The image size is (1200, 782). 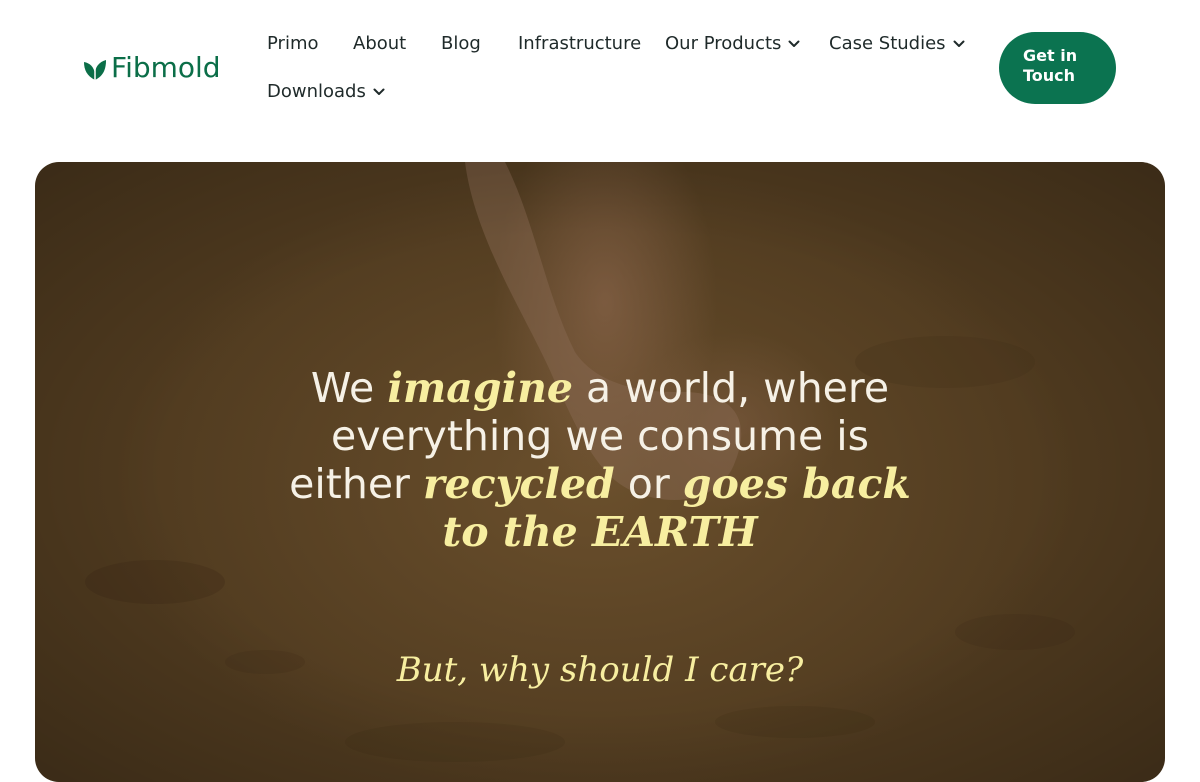 I want to click on nav-item-blog: Blog, so click(x=461, y=44).